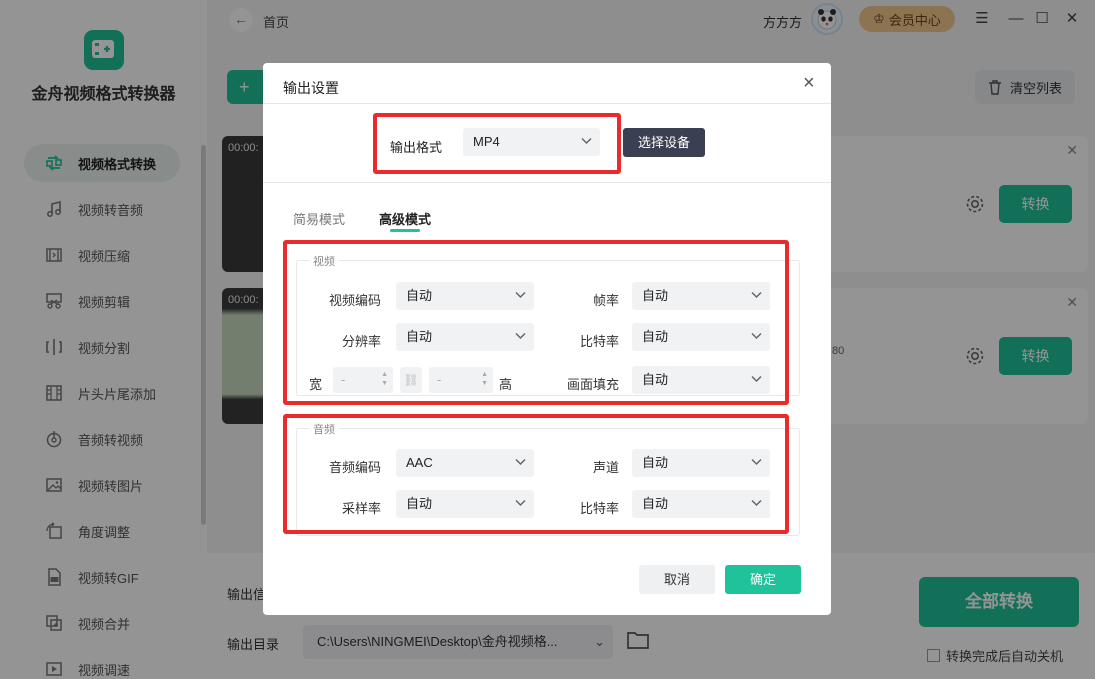 The image size is (1095, 679). Describe the element at coordinates (763, 579) in the screenshot. I see `confirm-button: 确定` at that location.